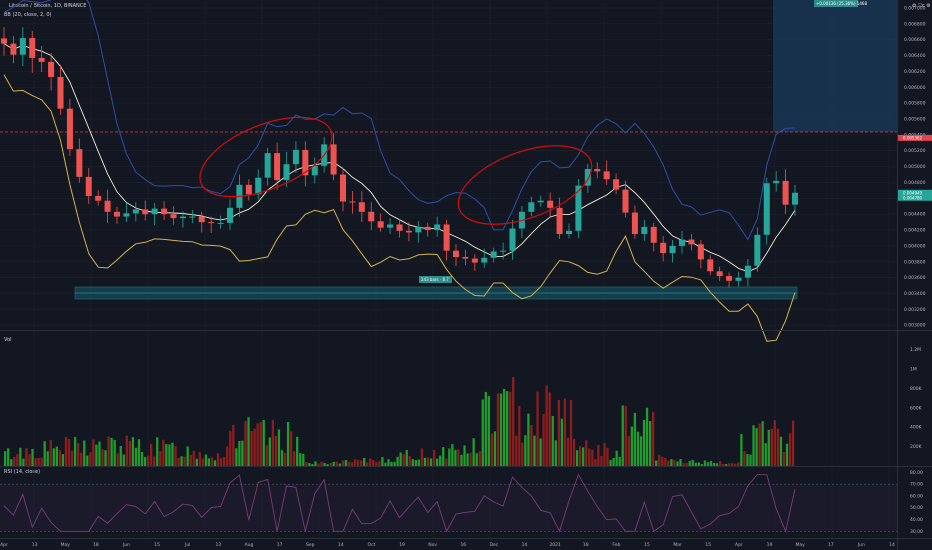  I want to click on price-tick-label: 0.004800, so click(915, 183).